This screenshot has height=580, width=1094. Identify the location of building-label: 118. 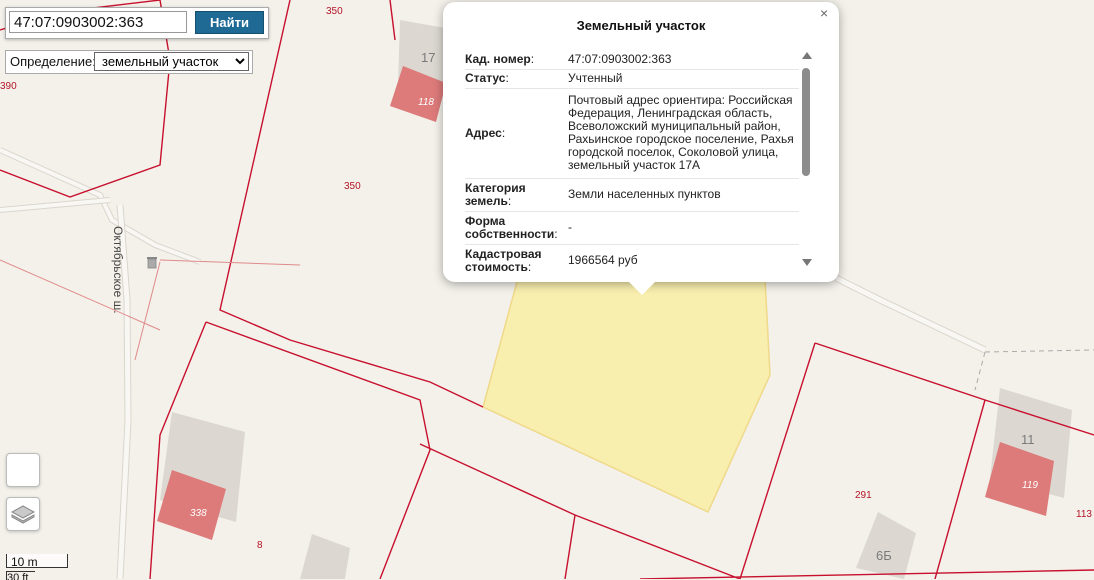
(426, 102).